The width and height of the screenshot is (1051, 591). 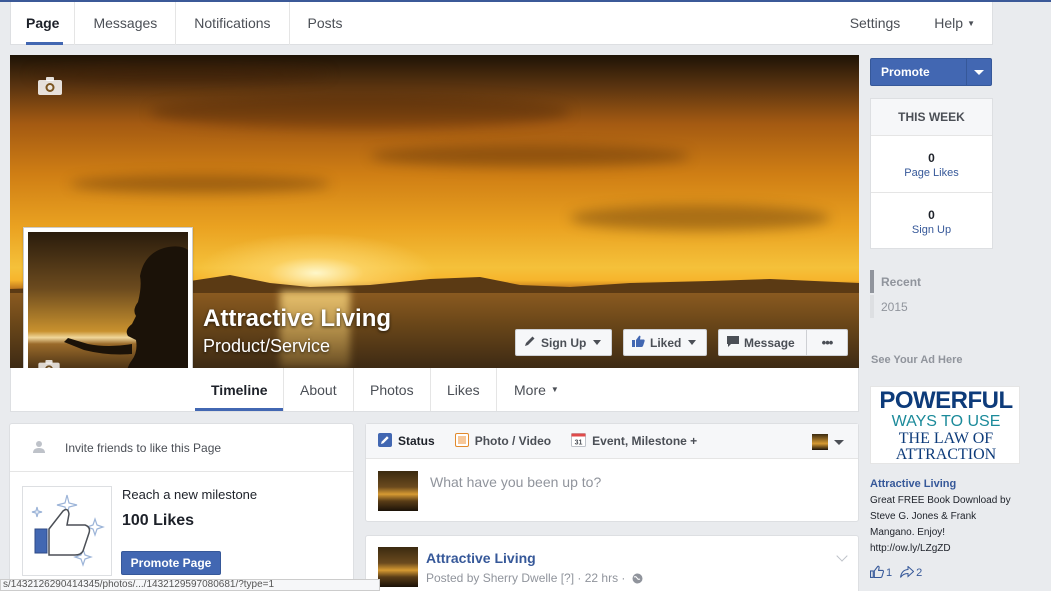 I want to click on svg-text: 31, so click(x=579, y=442).